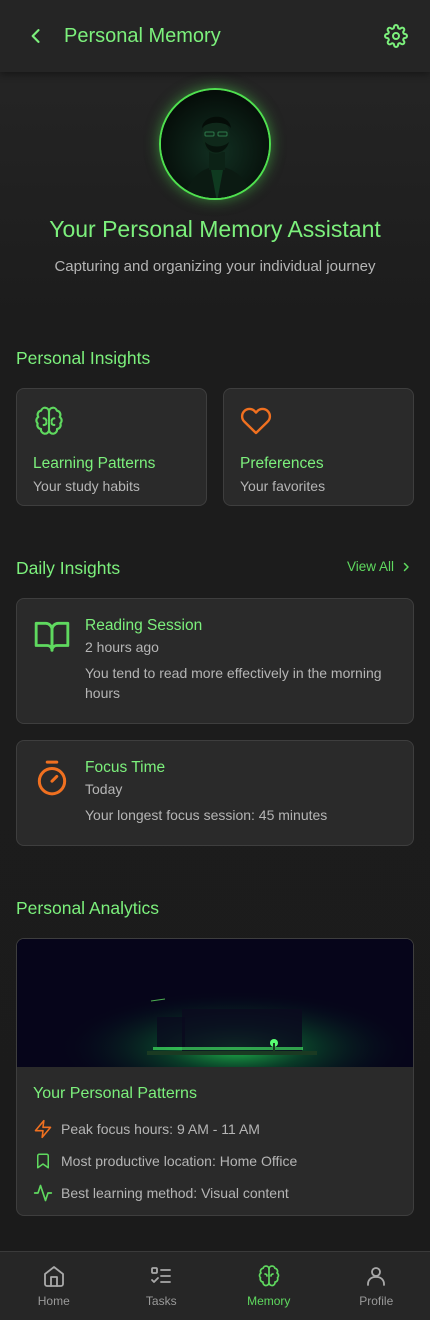  I want to click on pattern-text: Most productive location: Home Office, so click(179, 1161).